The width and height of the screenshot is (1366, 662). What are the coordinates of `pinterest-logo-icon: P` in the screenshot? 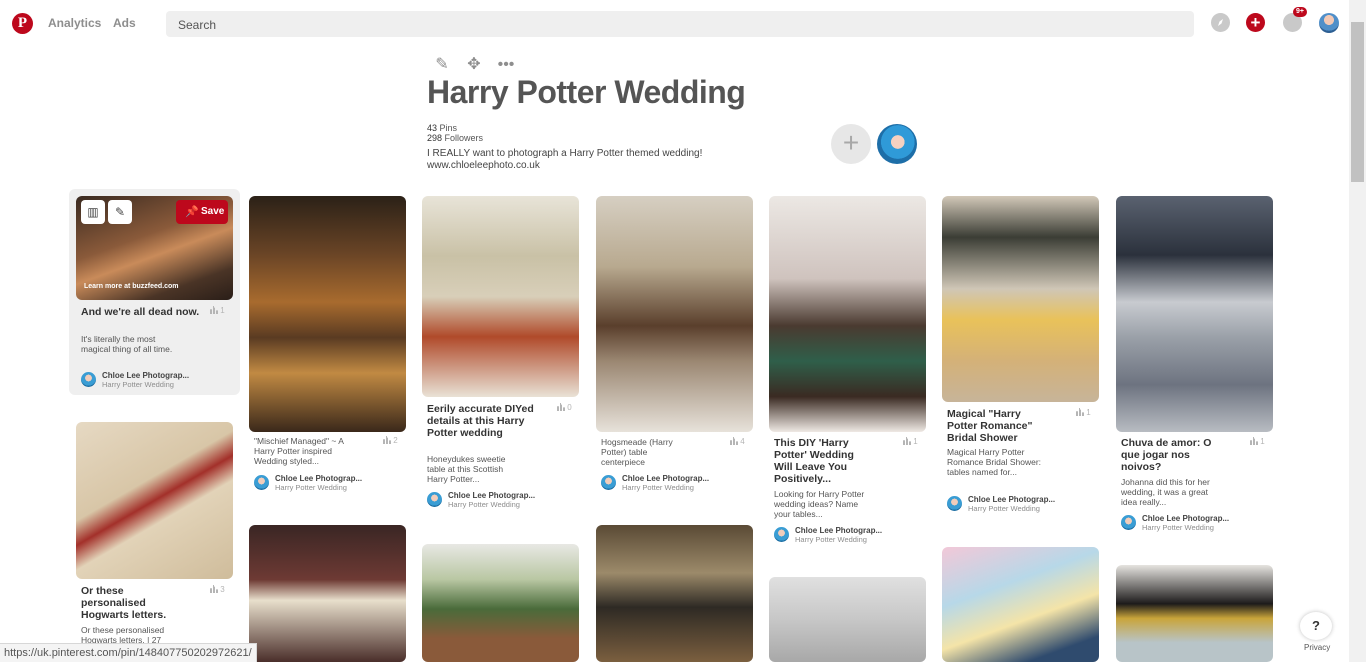 It's located at (22, 23).